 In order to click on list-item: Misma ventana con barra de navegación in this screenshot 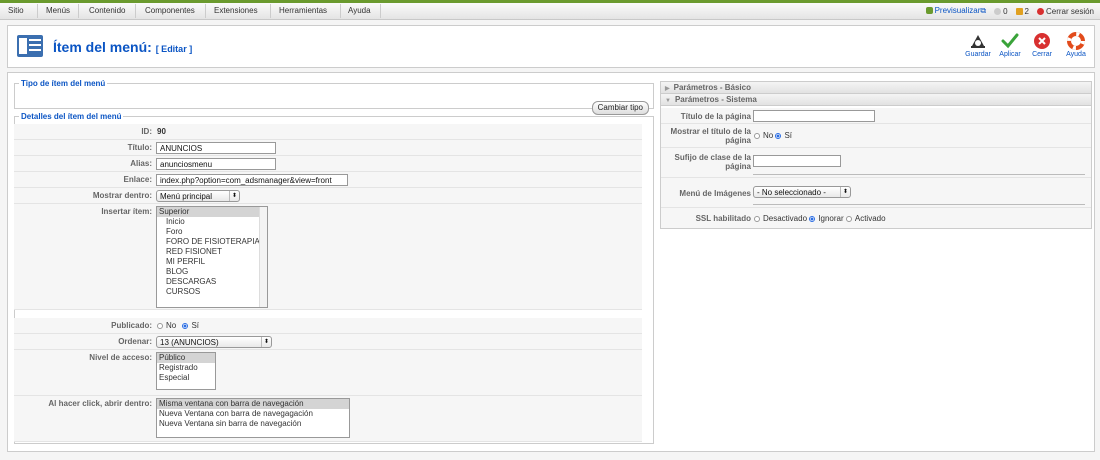, I will do `click(253, 404)`.